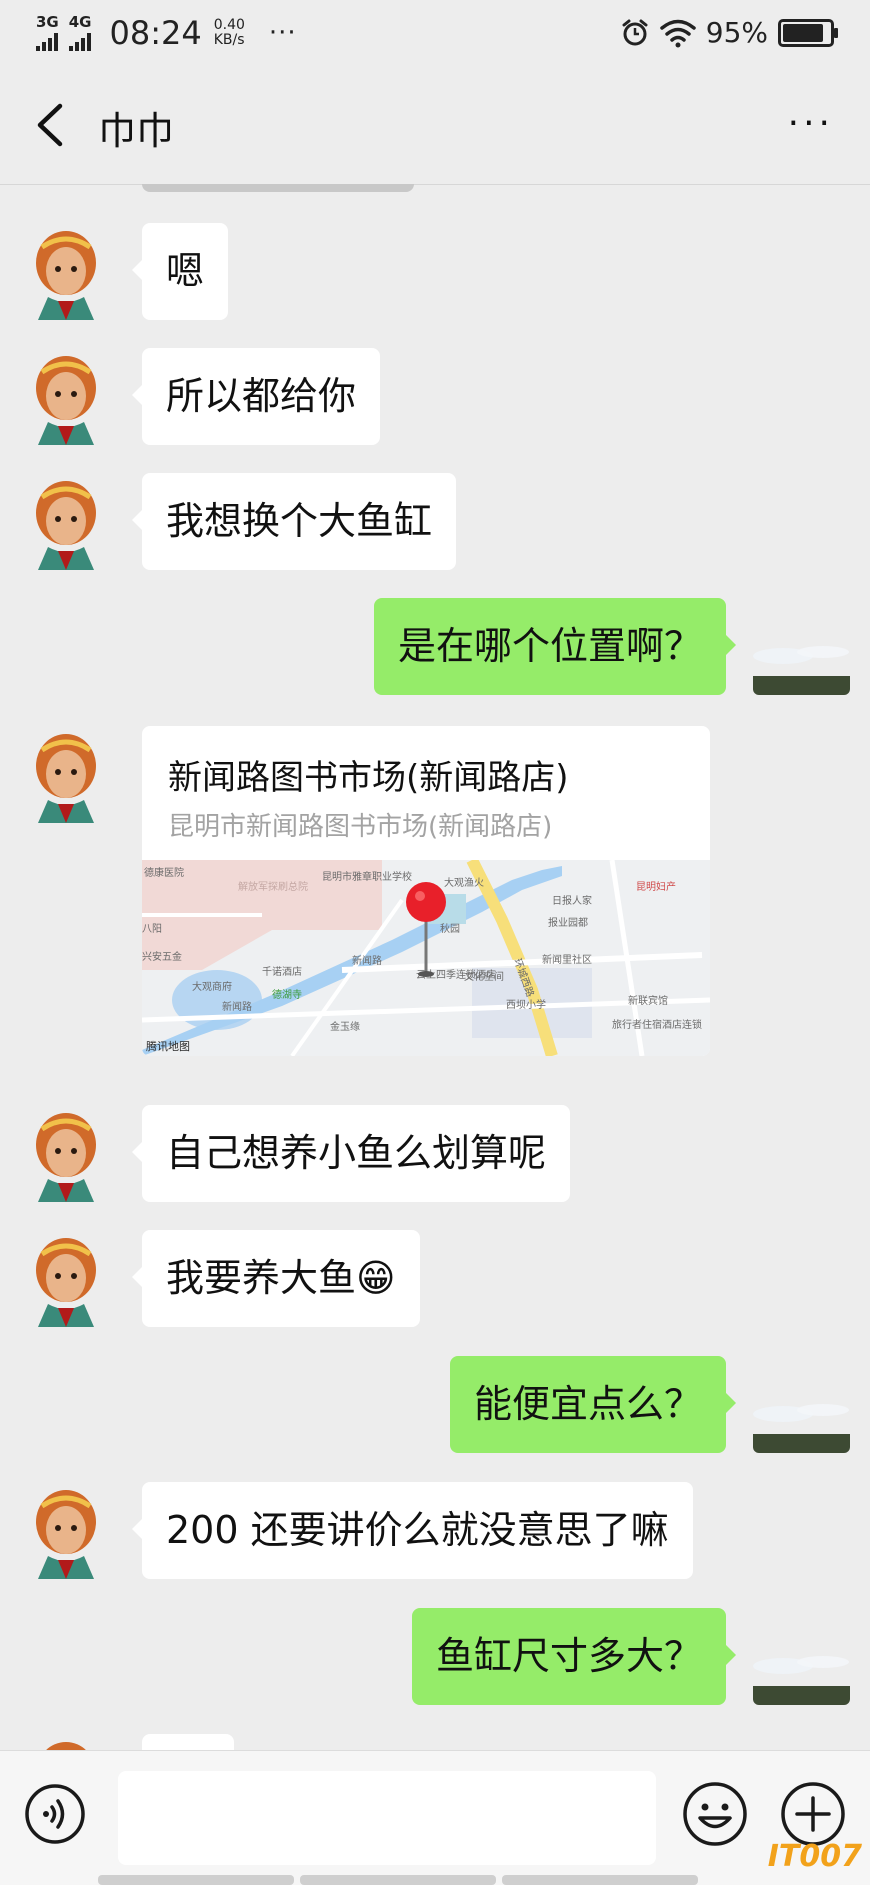  What do you see at coordinates (256, 396) in the screenshot?
I see `incoming-message: 所以都给你` at bounding box center [256, 396].